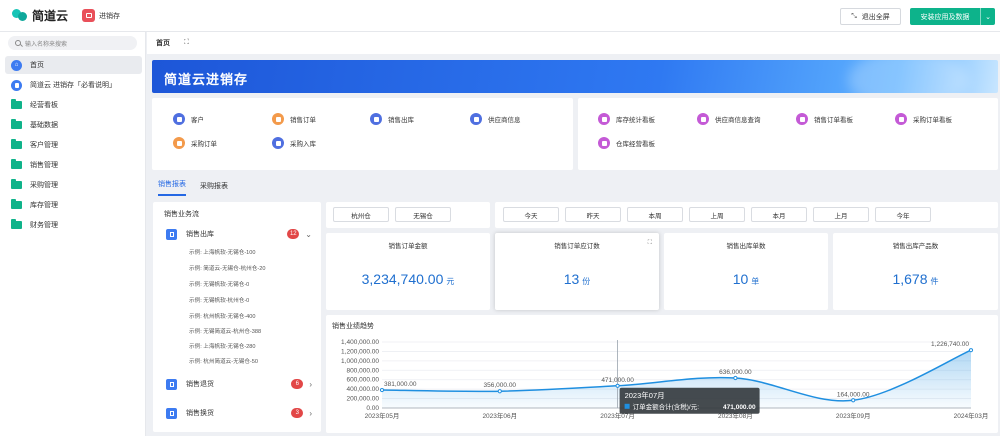 This screenshot has height=436, width=1000. I want to click on flow-list-item: 示例: 上海帆软-无锡仓-100, so click(222, 252).